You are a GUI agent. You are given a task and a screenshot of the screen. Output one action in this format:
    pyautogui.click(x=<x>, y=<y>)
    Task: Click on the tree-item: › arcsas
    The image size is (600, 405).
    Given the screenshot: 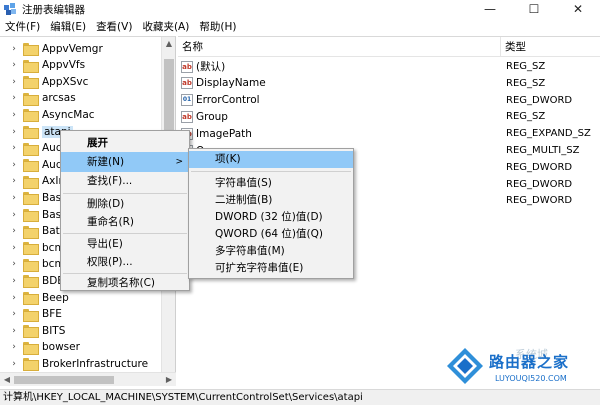 What is the action you would take?
    pyautogui.click(x=81, y=98)
    